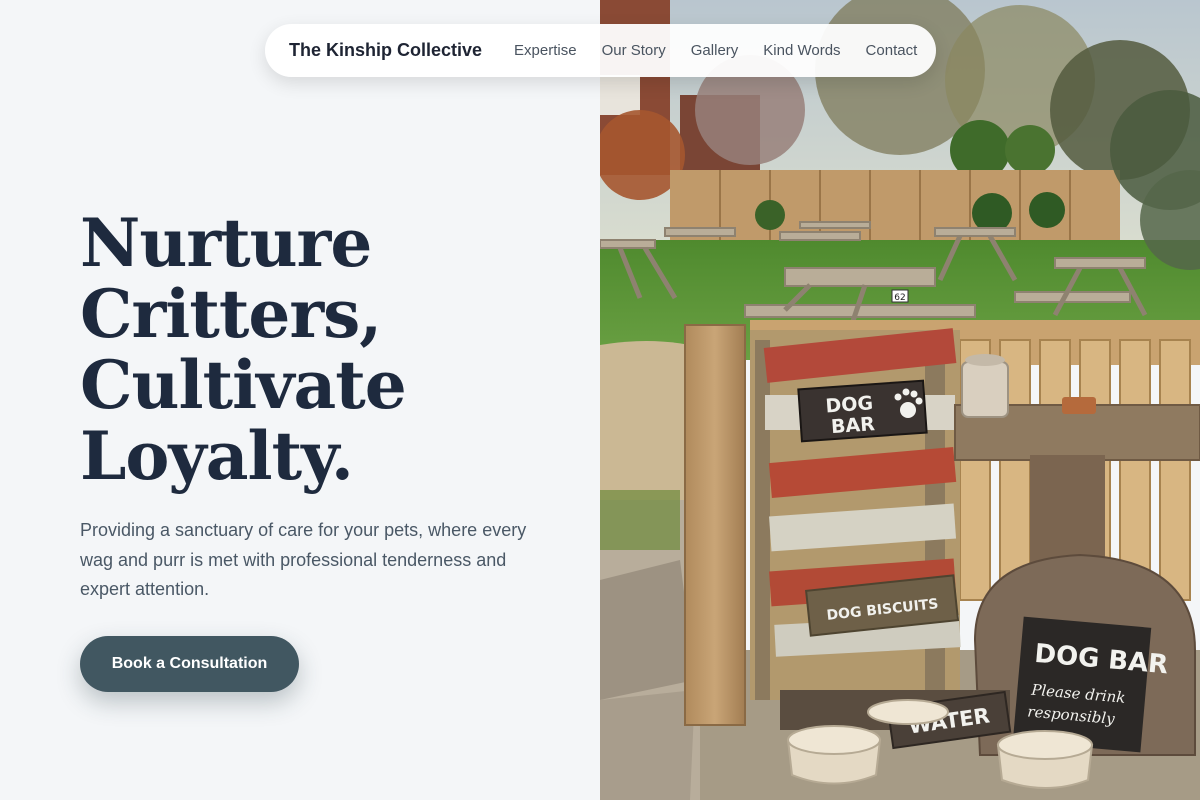 This screenshot has width=1200, height=800. Describe the element at coordinates (231, 314) in the screenshot. I see `hero-title-line: Critters,` at that location.